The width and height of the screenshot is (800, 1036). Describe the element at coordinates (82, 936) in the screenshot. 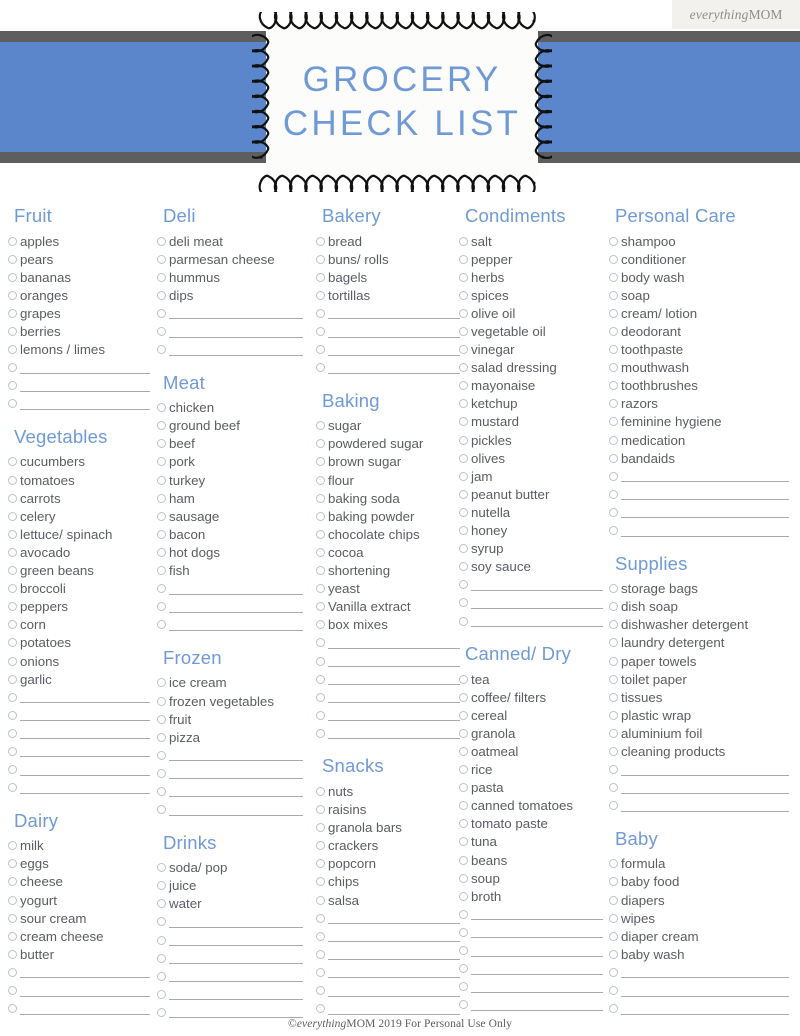

I see `checklist-item: cream cheese` at that location.